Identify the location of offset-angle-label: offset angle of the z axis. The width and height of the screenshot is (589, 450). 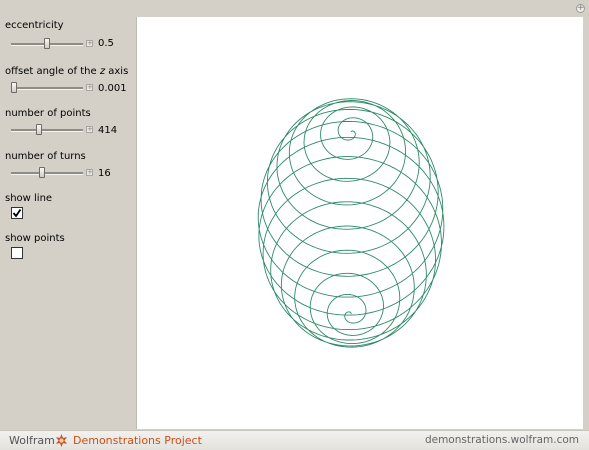
(67, 71).